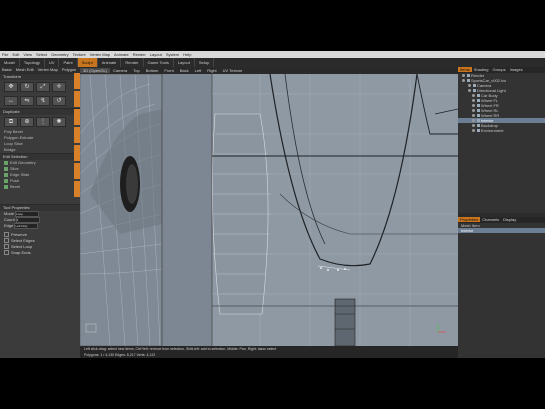 The width and height of the screenshot is (545, 409). What do you see at coordinates (10, 62) in the screenshot?
I see `mode-tab-model: Model` at bounding box center [10, 62].